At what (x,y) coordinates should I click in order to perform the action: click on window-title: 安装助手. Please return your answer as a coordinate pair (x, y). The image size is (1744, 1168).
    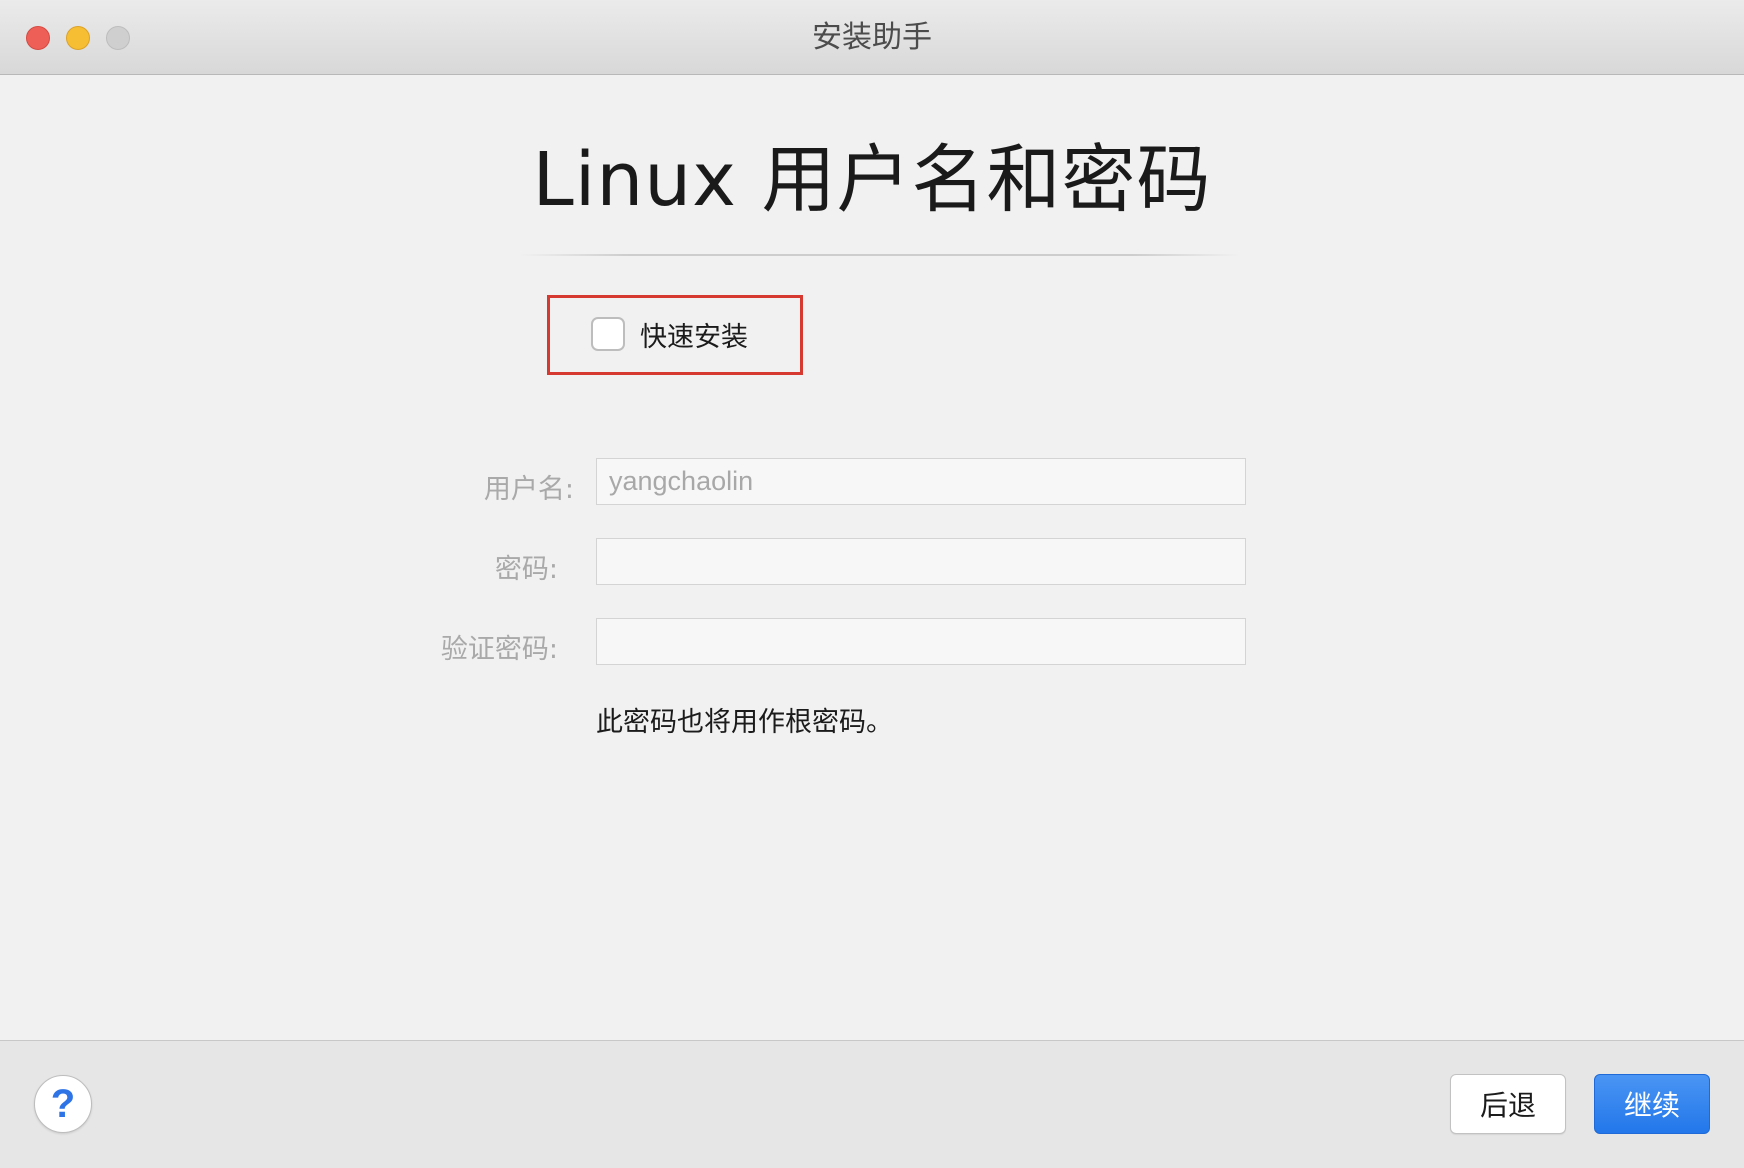
    Looking at the image, I should click on (872, 37).